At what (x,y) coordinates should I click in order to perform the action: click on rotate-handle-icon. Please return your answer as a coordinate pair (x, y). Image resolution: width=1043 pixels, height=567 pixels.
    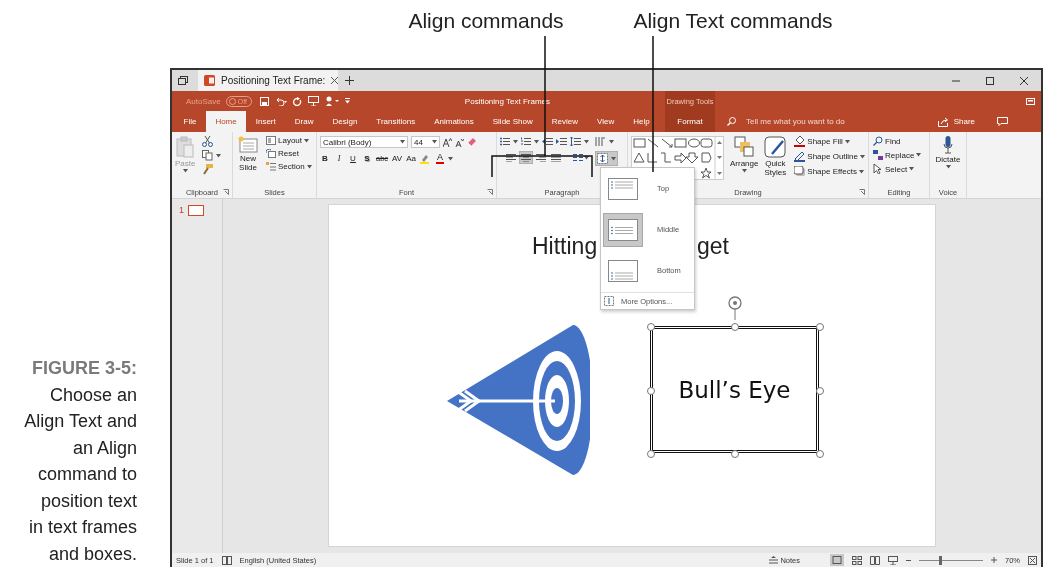
    Looking at the image, I should click on (735, 308).